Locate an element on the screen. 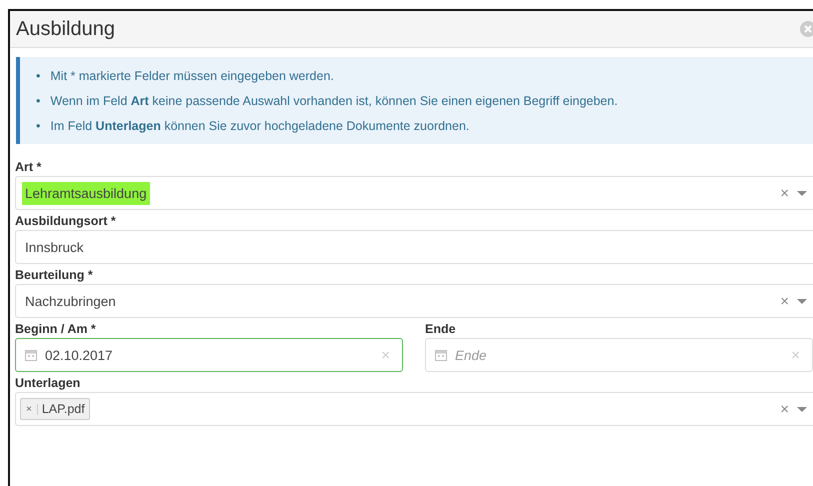 The image size is (813, 486). info-text: Im Feld Unterlagen können Sie zuvor hochgeladene Dokumente zuordnen. is located at coordinates (260, 126).